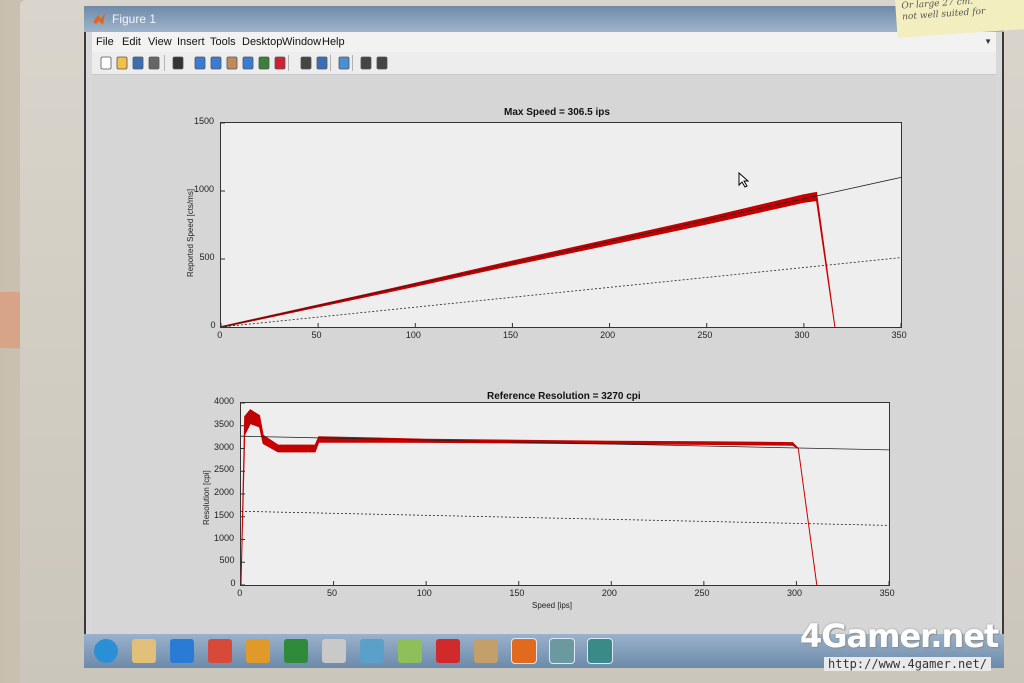 The image size is (1024, 683). What do you see at coordinates (122, 63) in the screenshot?
I see `open-file-icon` at bounding box center [122, 63].